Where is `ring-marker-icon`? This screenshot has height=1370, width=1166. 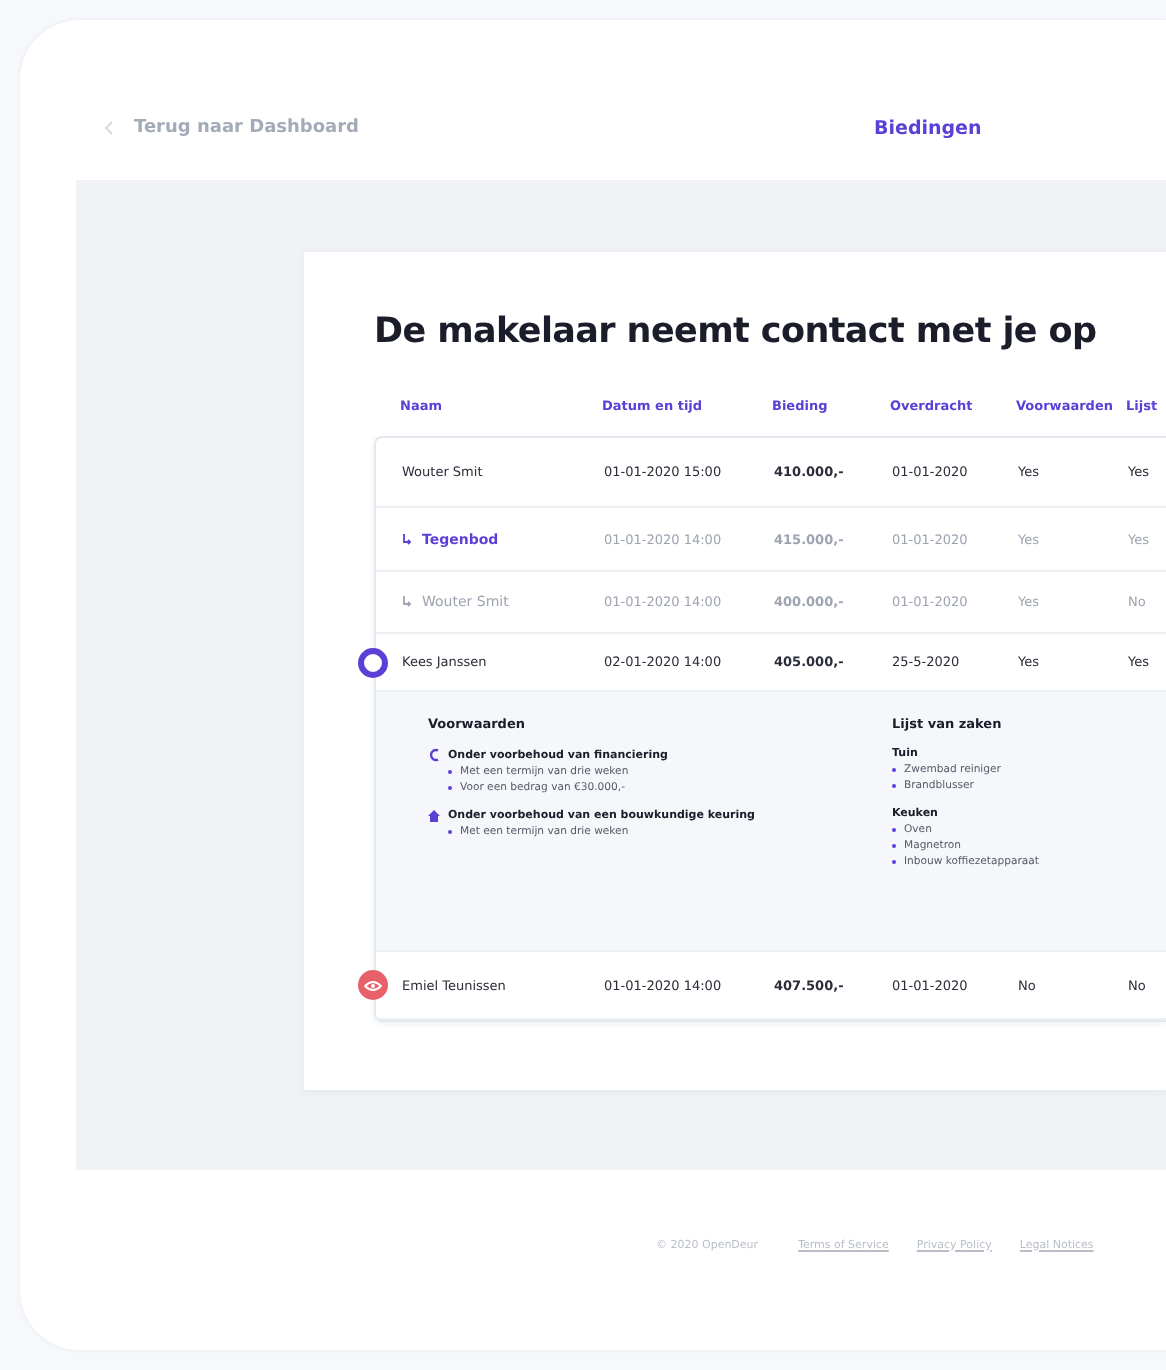 ring-marker-icon is located at coordinates (373, 662).